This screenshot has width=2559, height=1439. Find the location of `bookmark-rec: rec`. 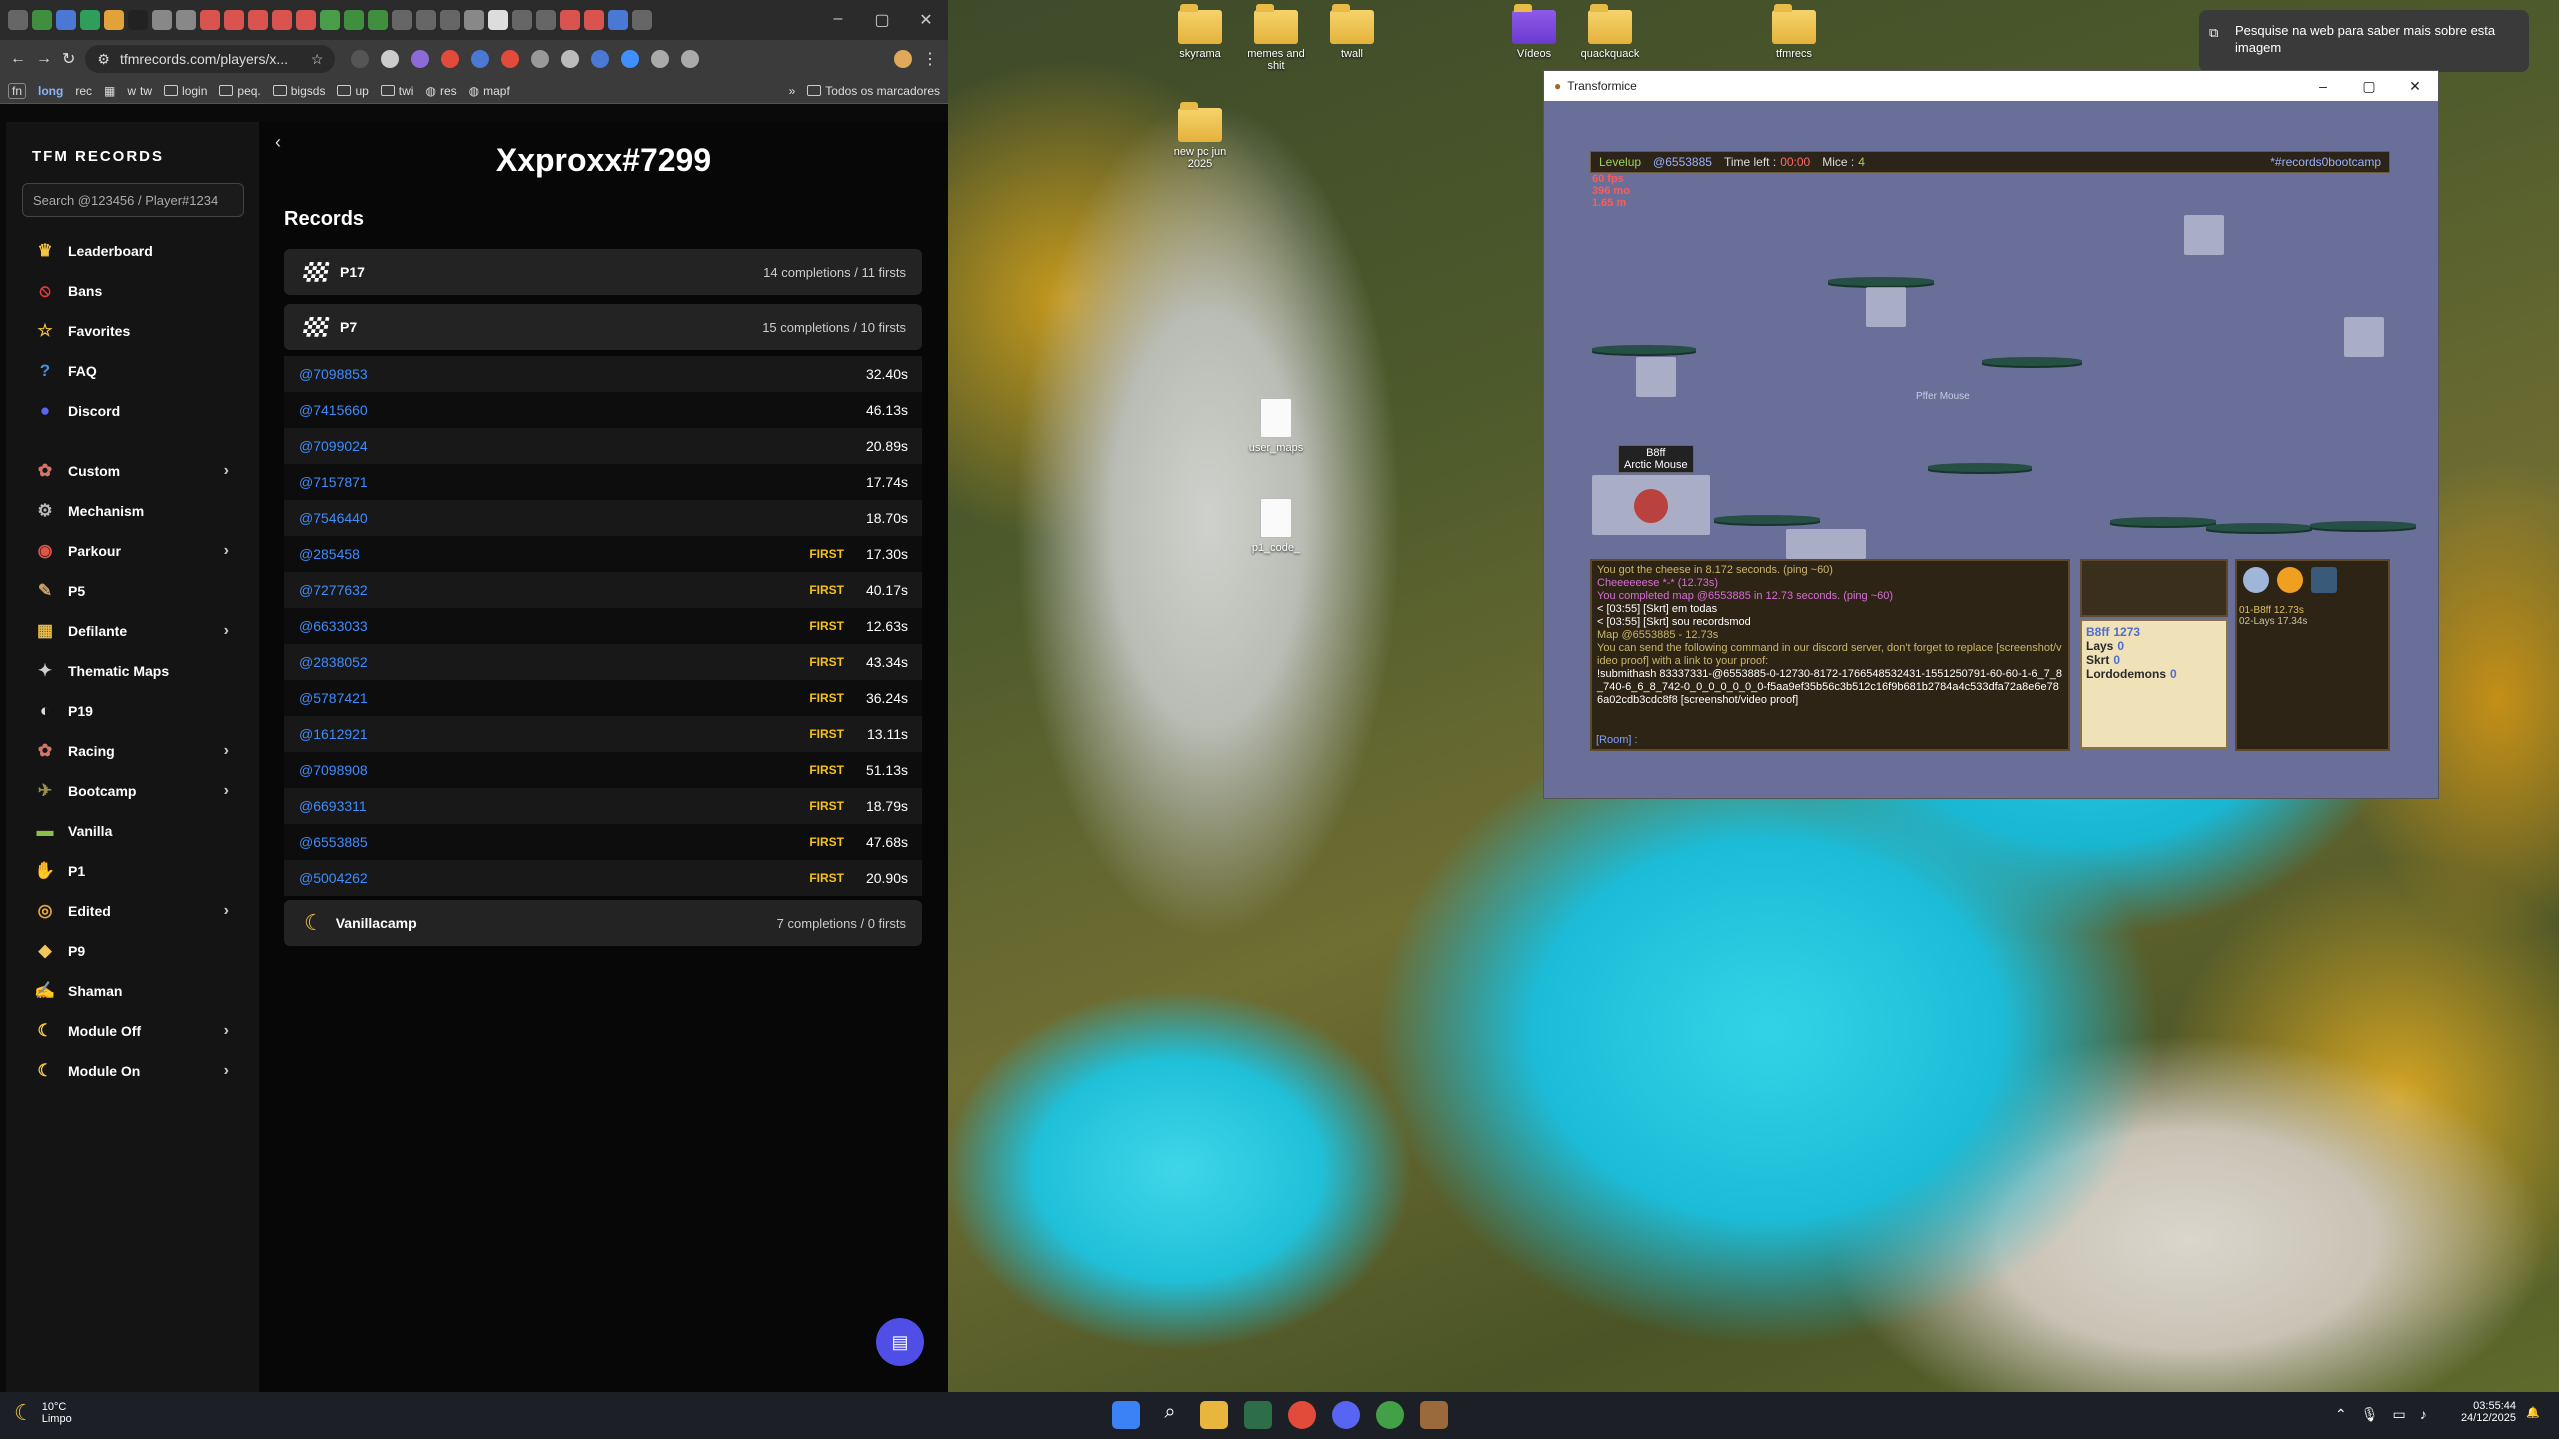

bookmark-rec: rec is located at coordinates (83, 91).